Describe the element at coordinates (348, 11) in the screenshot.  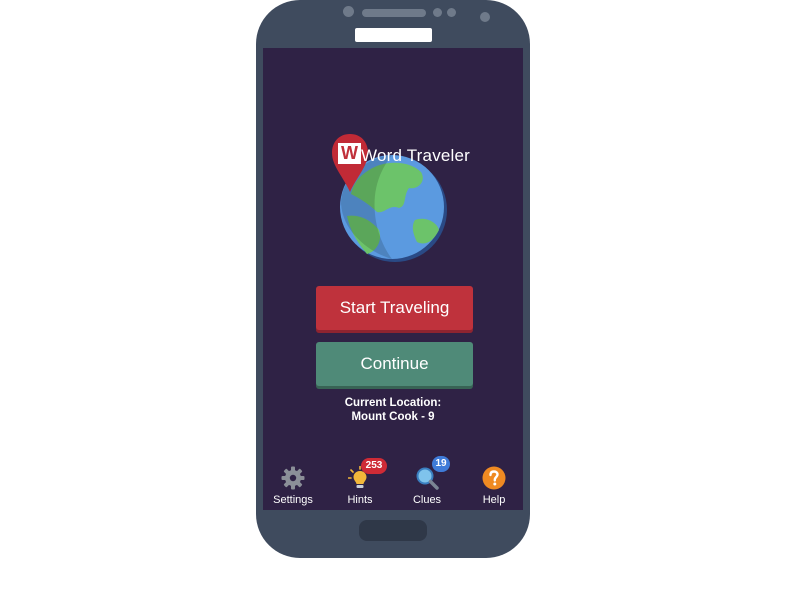
I see `front-camera` at that location.